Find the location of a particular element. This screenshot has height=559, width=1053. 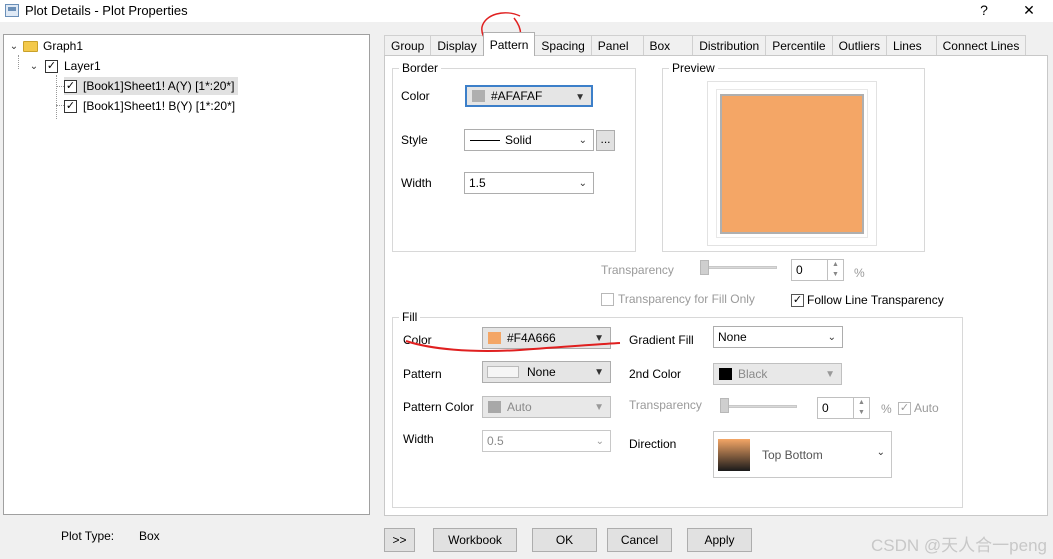

plot-type-label: Plot Type: is located at coordinates (88, 536).